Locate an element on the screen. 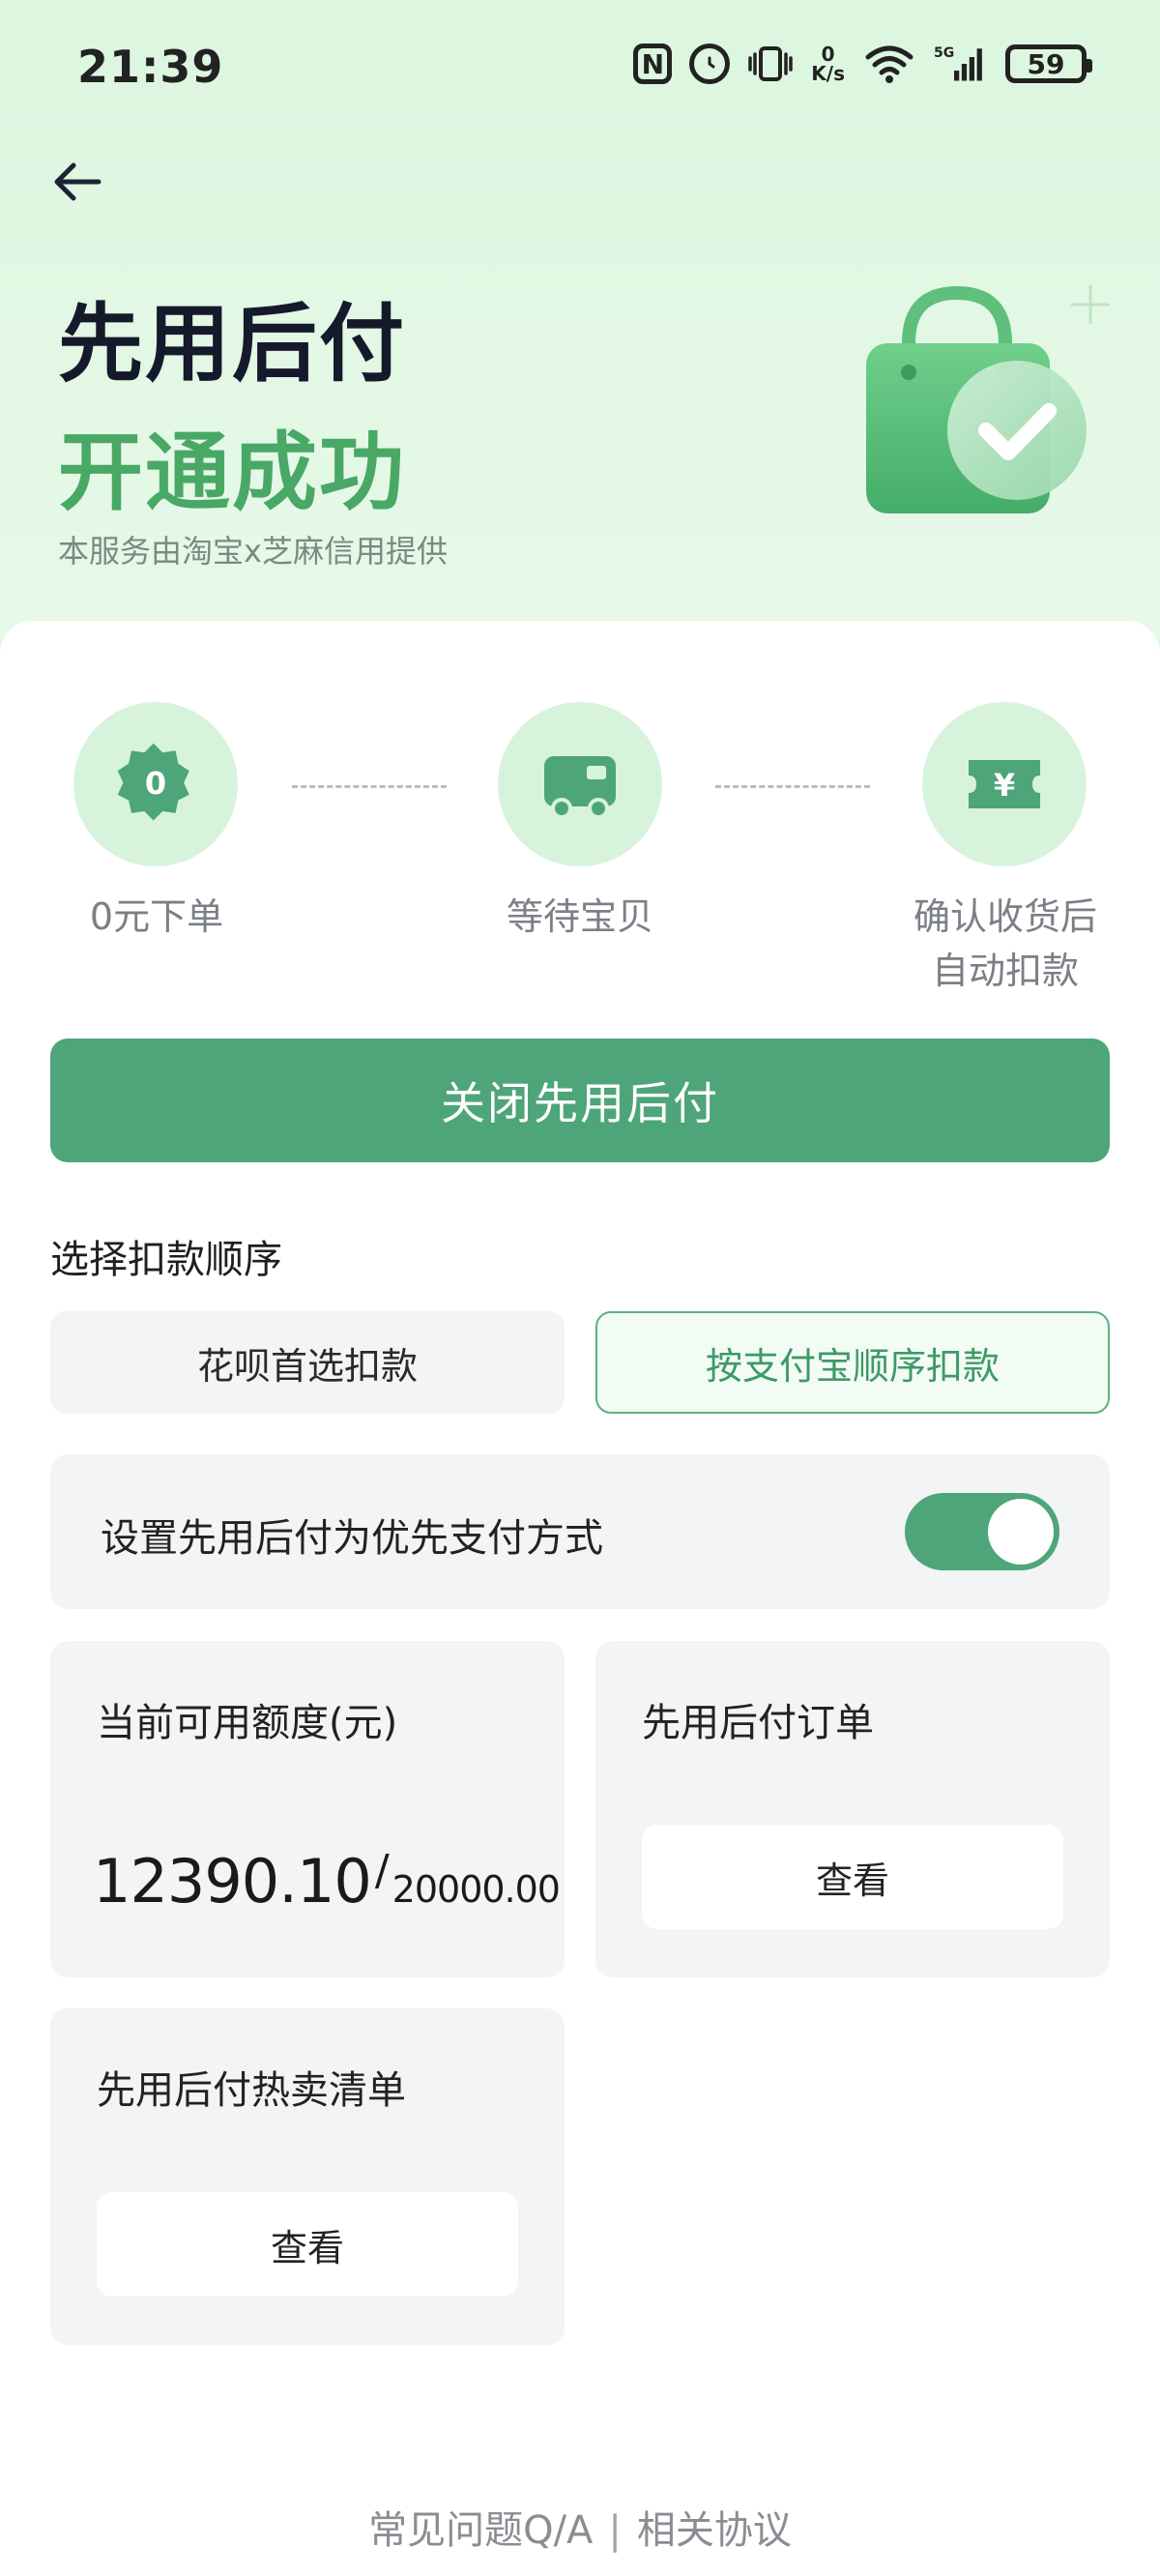  status-time: 21:39 is located at coordinates (151, 67).